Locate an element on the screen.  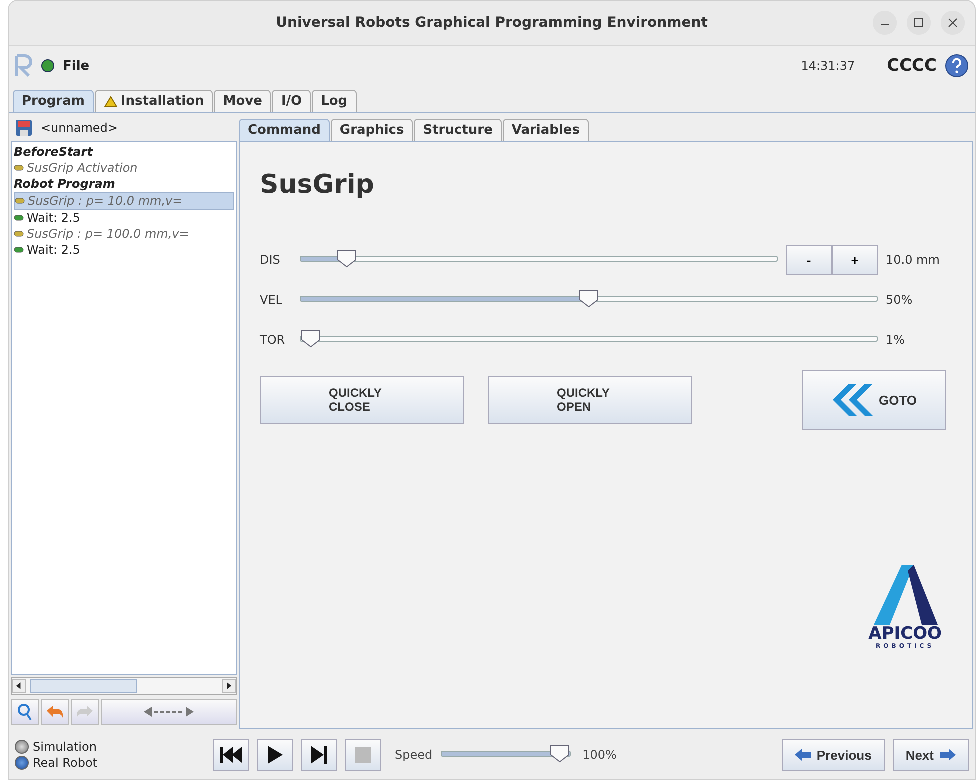
search-icon is located at coordinates (25, 712).